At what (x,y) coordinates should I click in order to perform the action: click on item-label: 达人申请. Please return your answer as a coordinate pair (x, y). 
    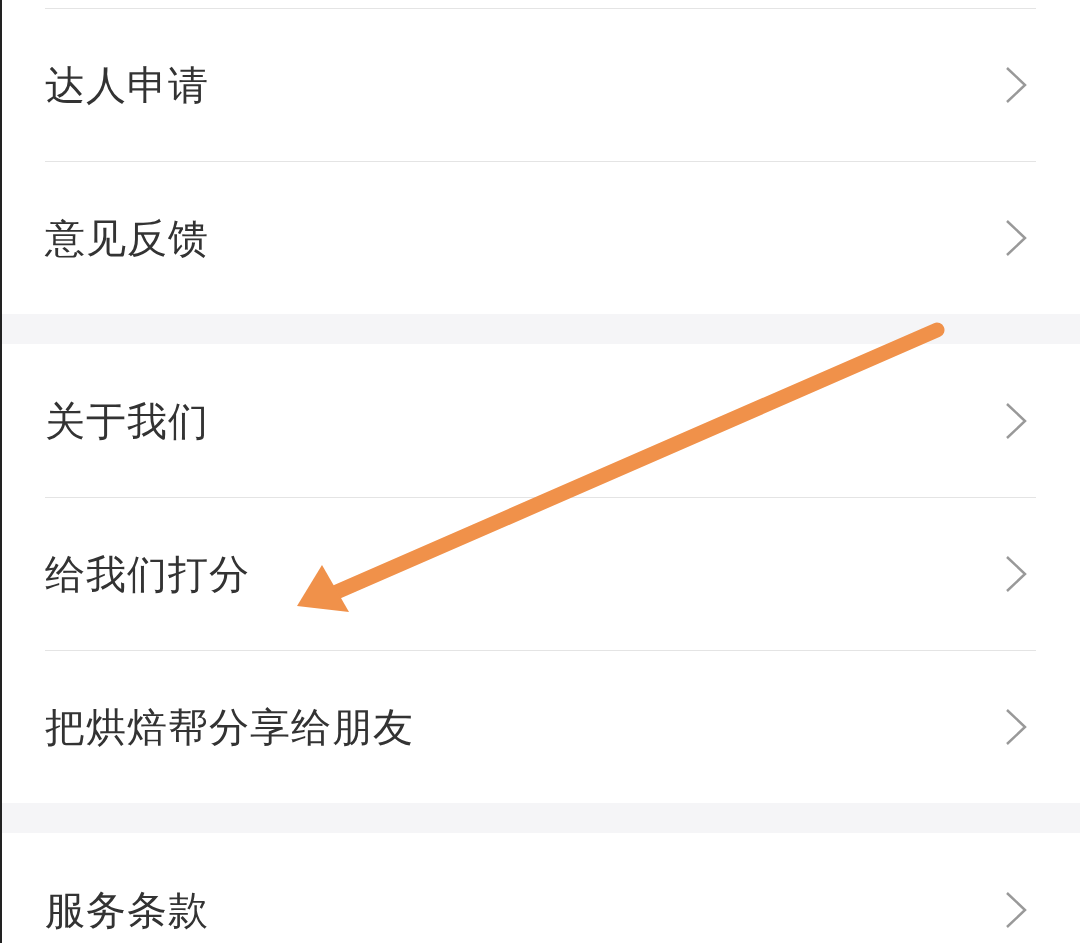
    Looking at the image, I should click on (127, 85).